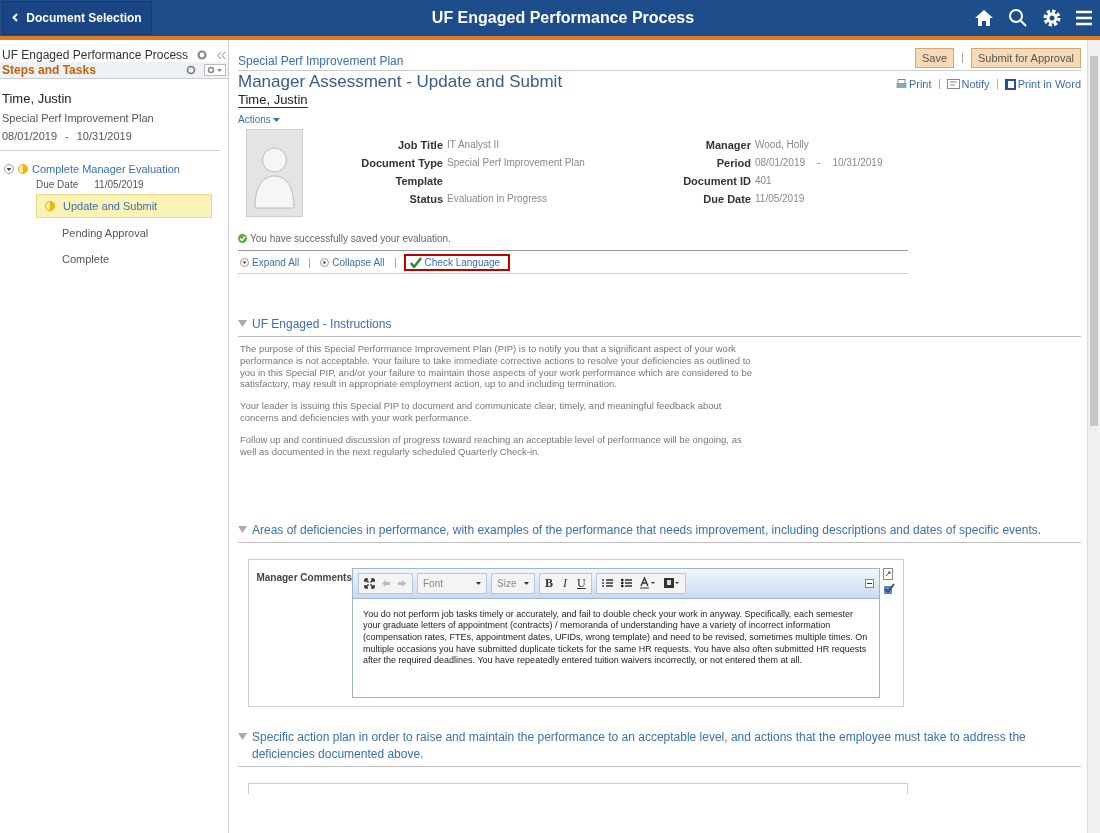 The width and height of the screenshot is (1100, 833). Describe the element at coordinates (491, 446) in the screenshot. I see `instruction-text: Follow up and continued discussion of progress toward reaching an acceptable level of performance will be ongoing, as well as documented in the next regularly scheduled Quarterly Check-in.` at that location.